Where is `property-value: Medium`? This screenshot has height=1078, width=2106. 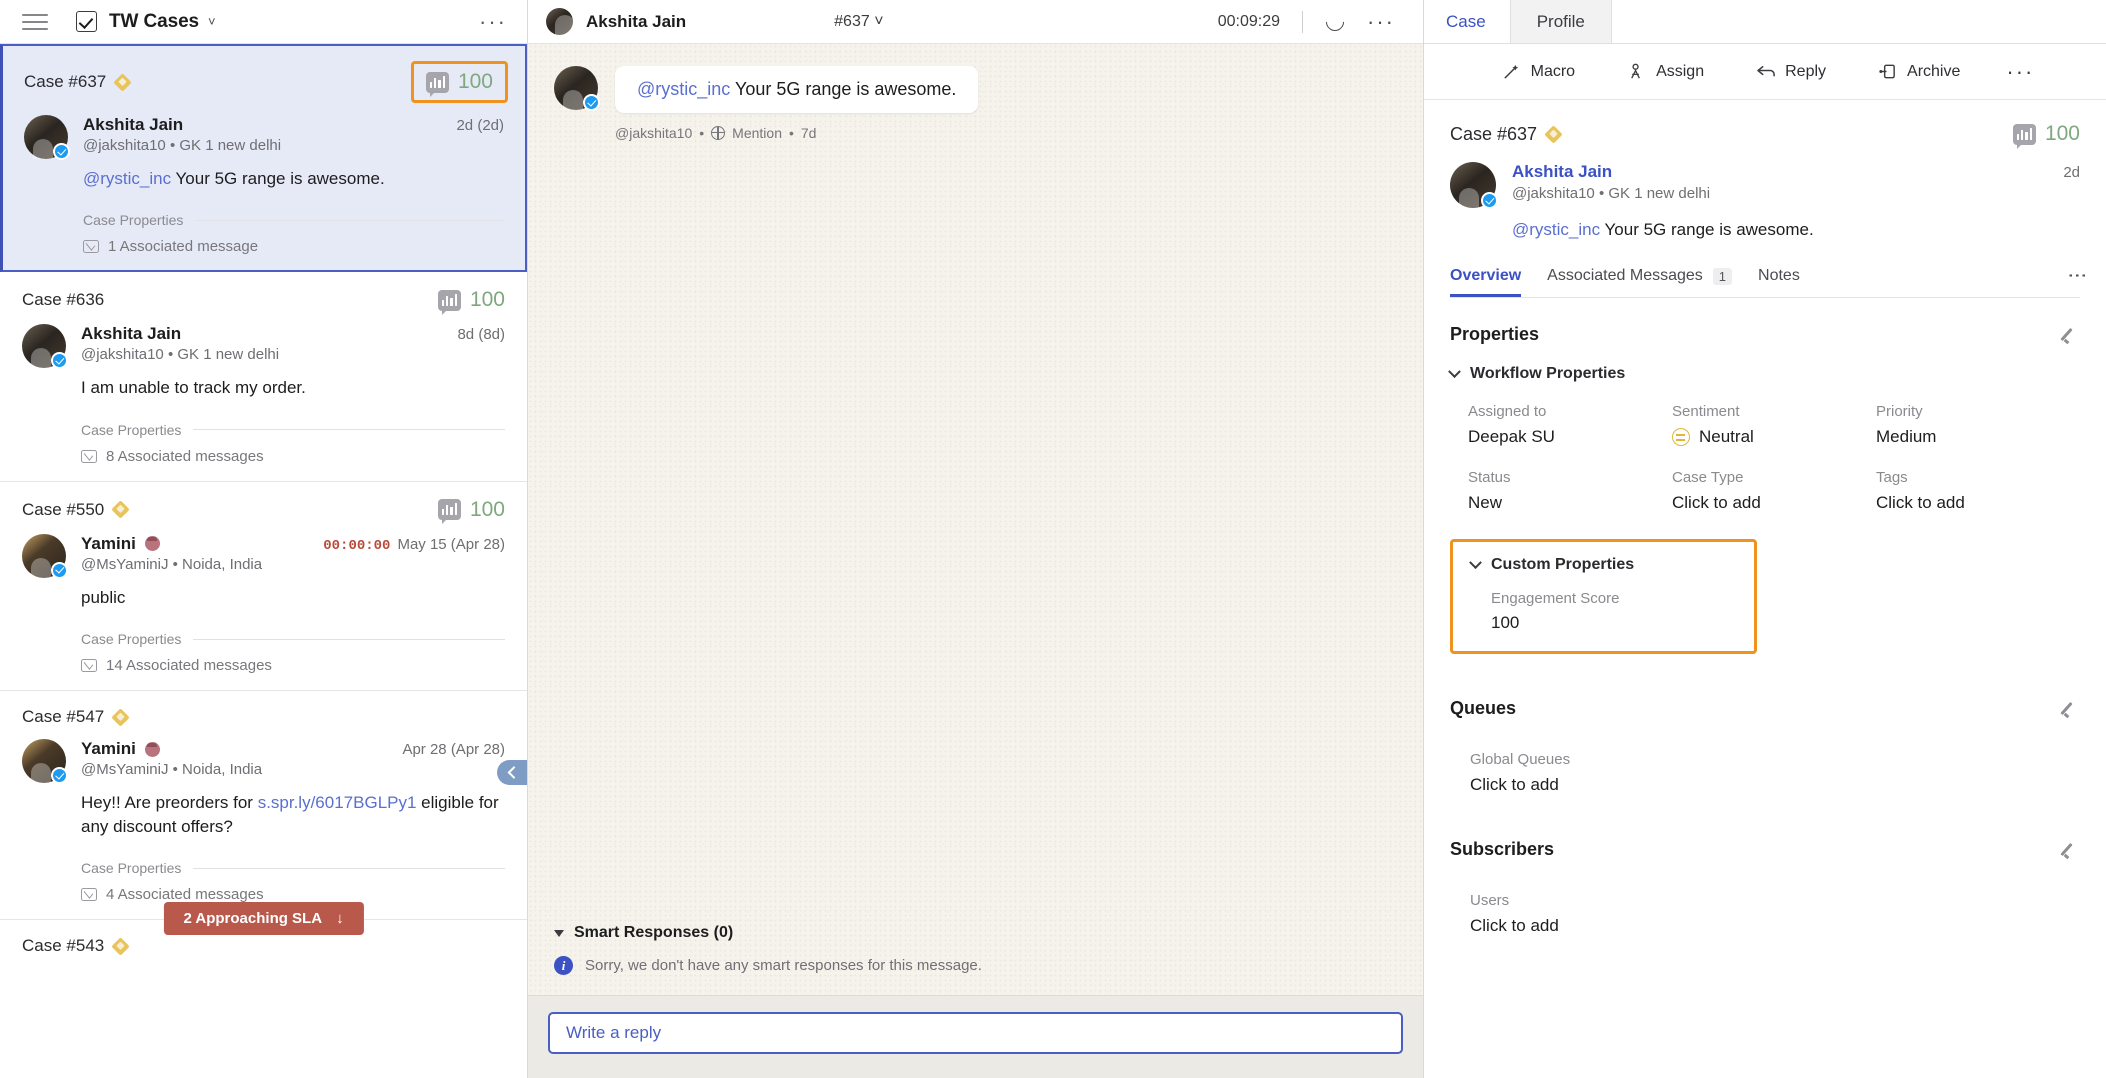 property-value: Medium is located at coordinates (1978, 437).